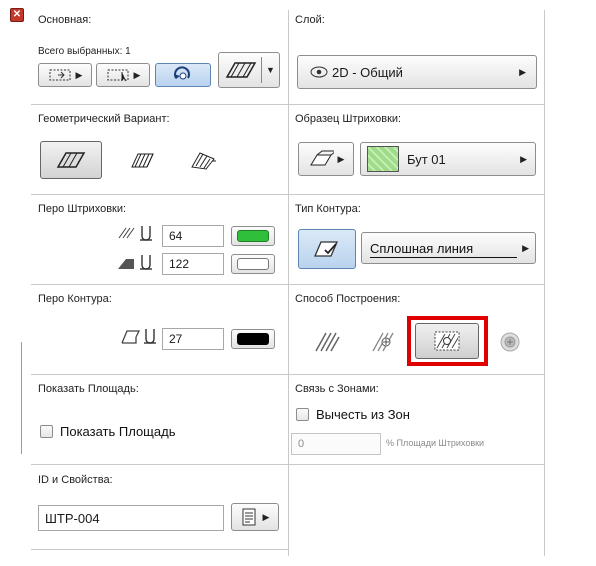 The height and width of the screenshot is (566, 596). I want to click on close-icon: ✕, so click(17, 15).